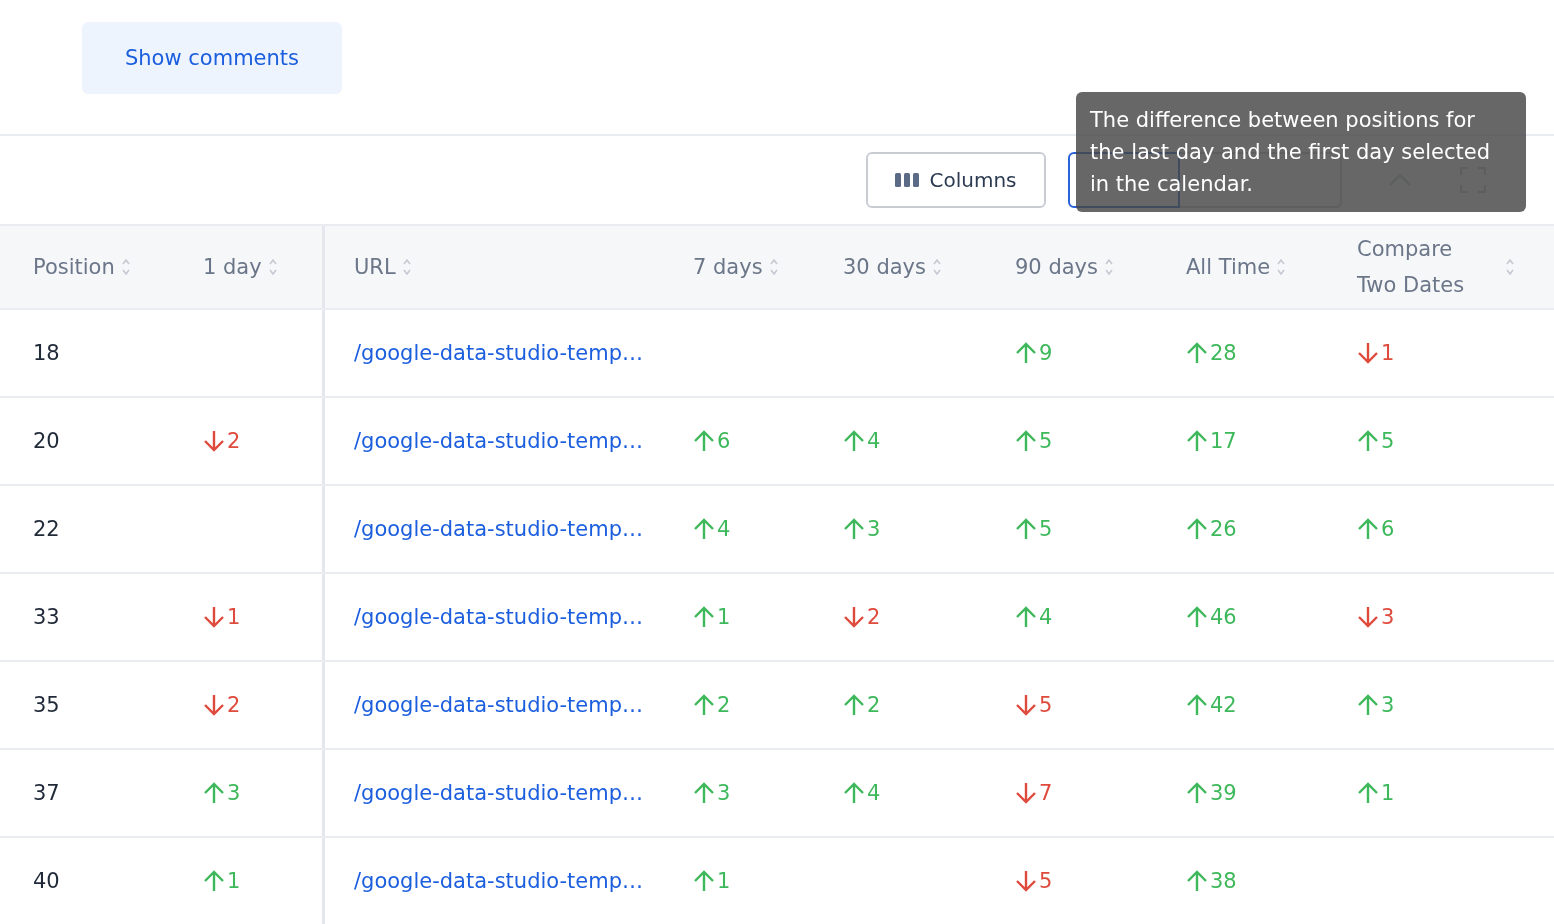 Image resolution: width=1554 pixels, height=924 pixels. Describe the element at coordinates (758, 267) in the screenshot. I see `column-header: 7 days` at that location.